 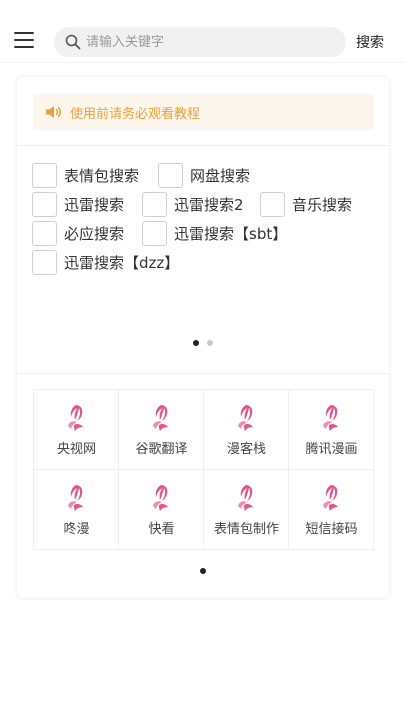 I want to click on engine-row: 必应搜索 迅雷搜索【sbt】, so click(x=204, y=233).